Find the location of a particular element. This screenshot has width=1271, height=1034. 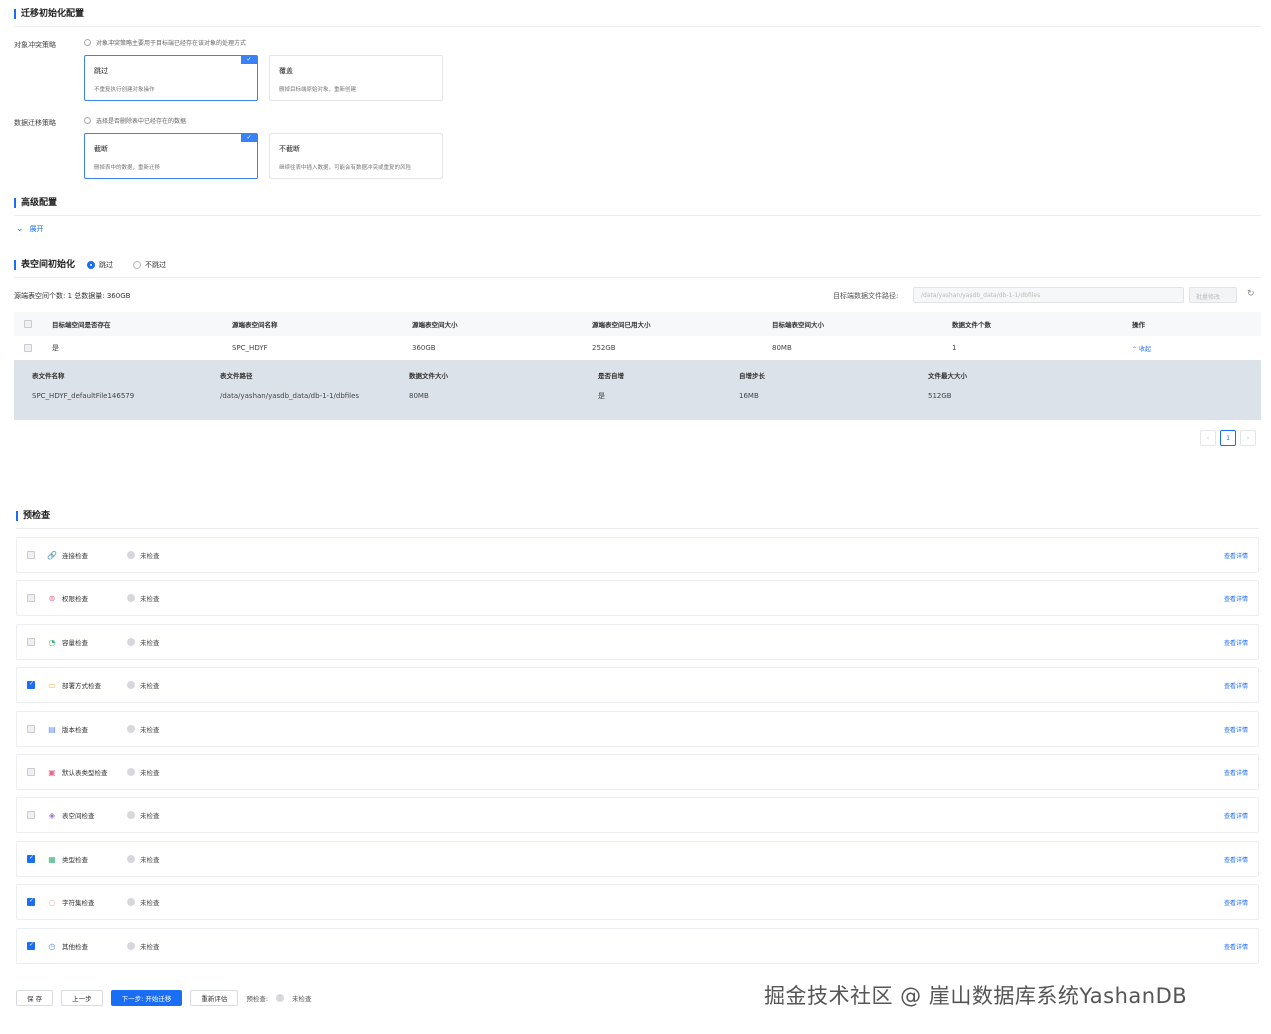

precheck-row: ▣ 默认表类型检查 未检查 查看详情 is located at coordinates (637, 772).